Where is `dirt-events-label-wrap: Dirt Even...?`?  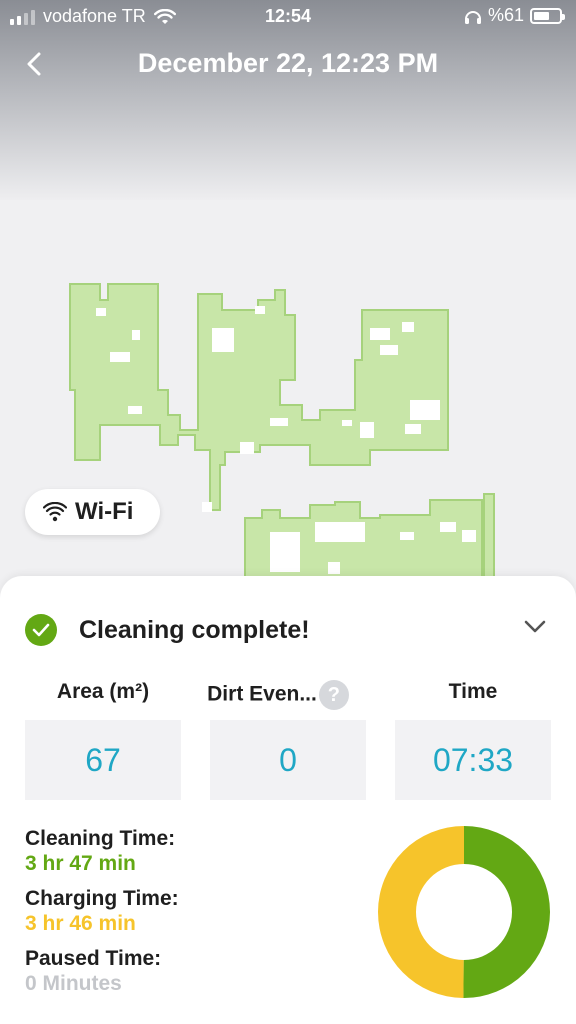
dirt-events-label-wrap: Dirt Even...? is located at coordinates (278, 695).